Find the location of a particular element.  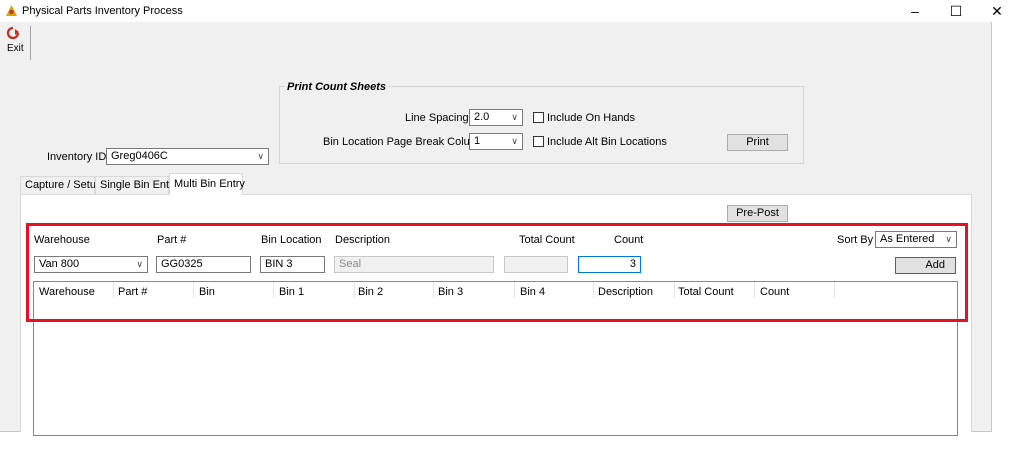

page-break-select: 1 ∨ is located at coordinates (496, 141).